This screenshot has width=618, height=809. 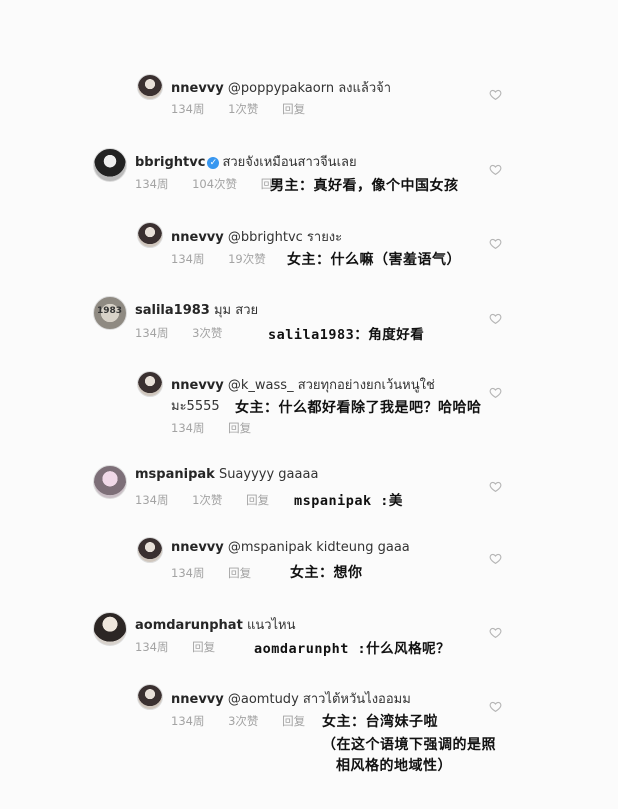 What do you see at coordinates (346, 335) in the screenshot?
I see `translation-caption: salila1983：角度好看` at bounding box center [346, 335].